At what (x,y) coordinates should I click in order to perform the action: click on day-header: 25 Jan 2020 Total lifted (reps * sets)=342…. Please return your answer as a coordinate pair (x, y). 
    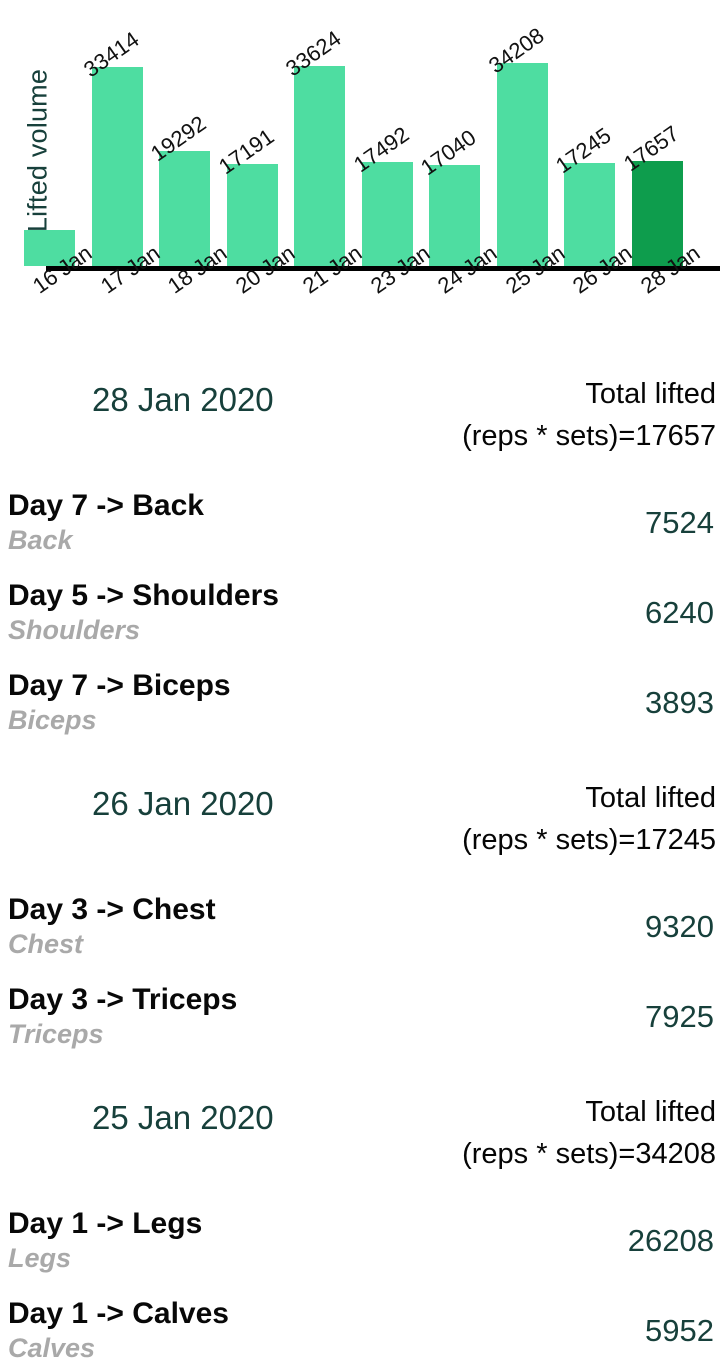
    Looking at the image, I should click on (360, 1133).